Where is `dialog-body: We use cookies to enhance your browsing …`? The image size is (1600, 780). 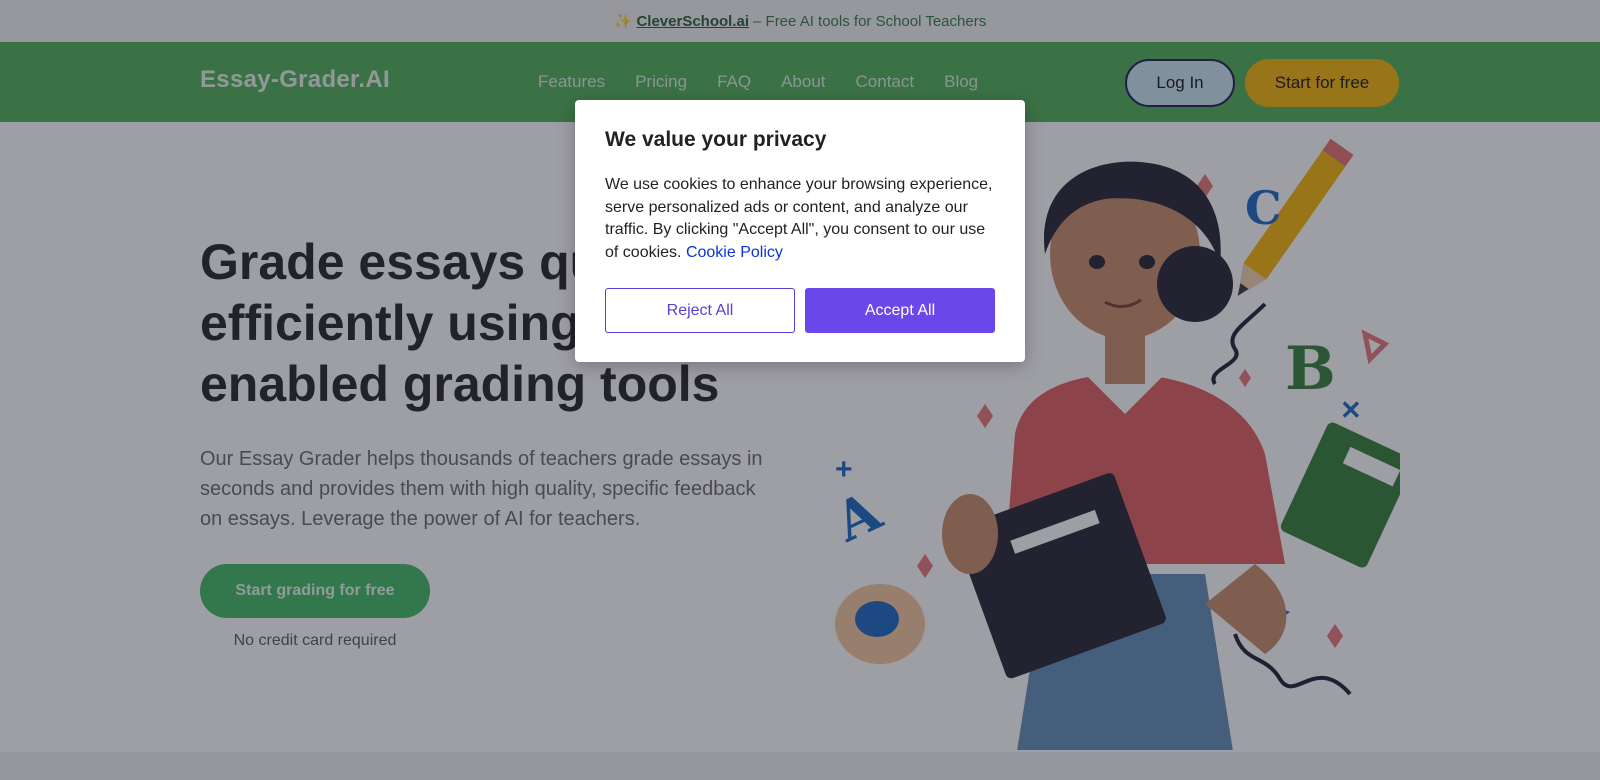
dialog-body: We use cookies to enhance your browsing … is located at coordinates (800, 219).